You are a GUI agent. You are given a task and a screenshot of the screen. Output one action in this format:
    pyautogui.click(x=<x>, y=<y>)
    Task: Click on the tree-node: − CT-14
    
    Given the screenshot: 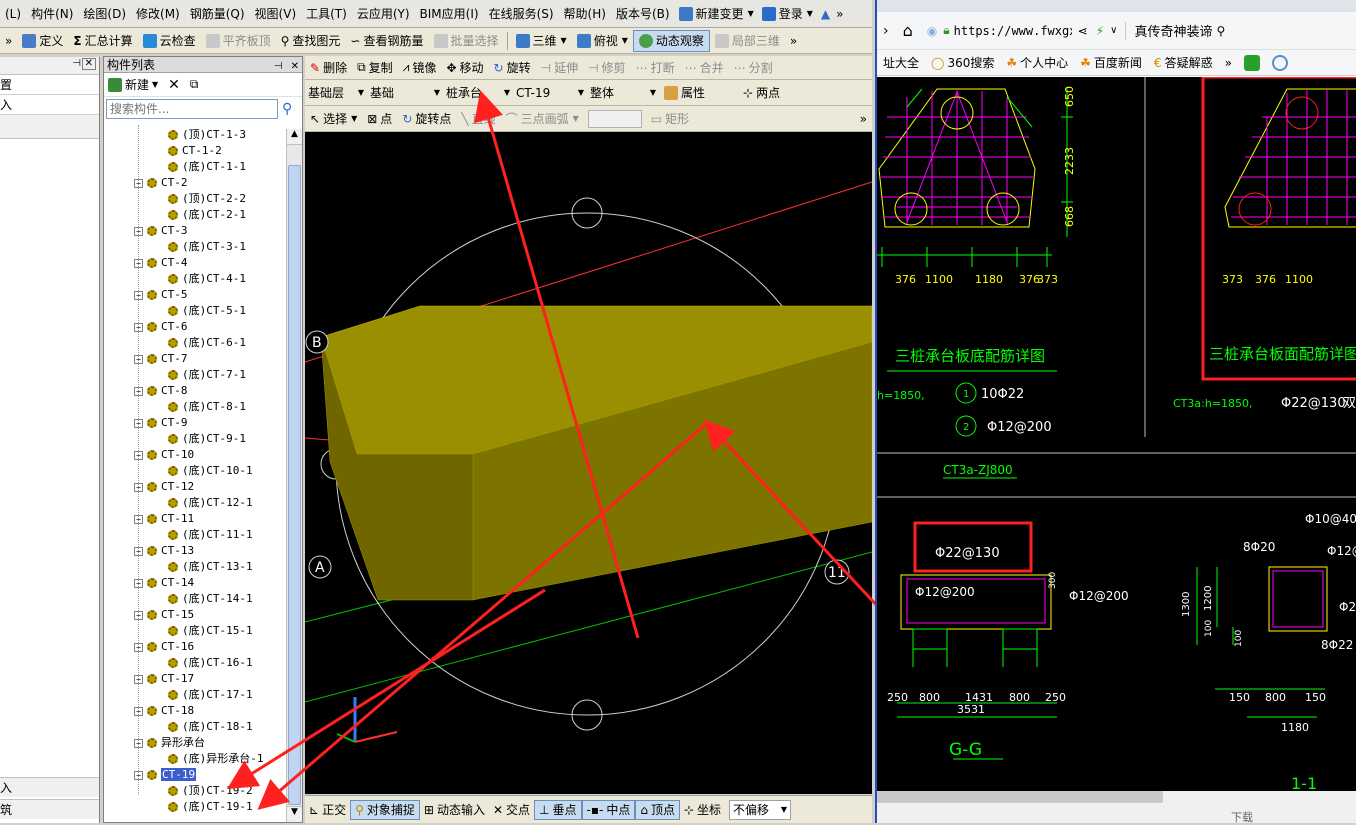 What is the action you would take?
    pyautogui.click(x=164, y=583)
    